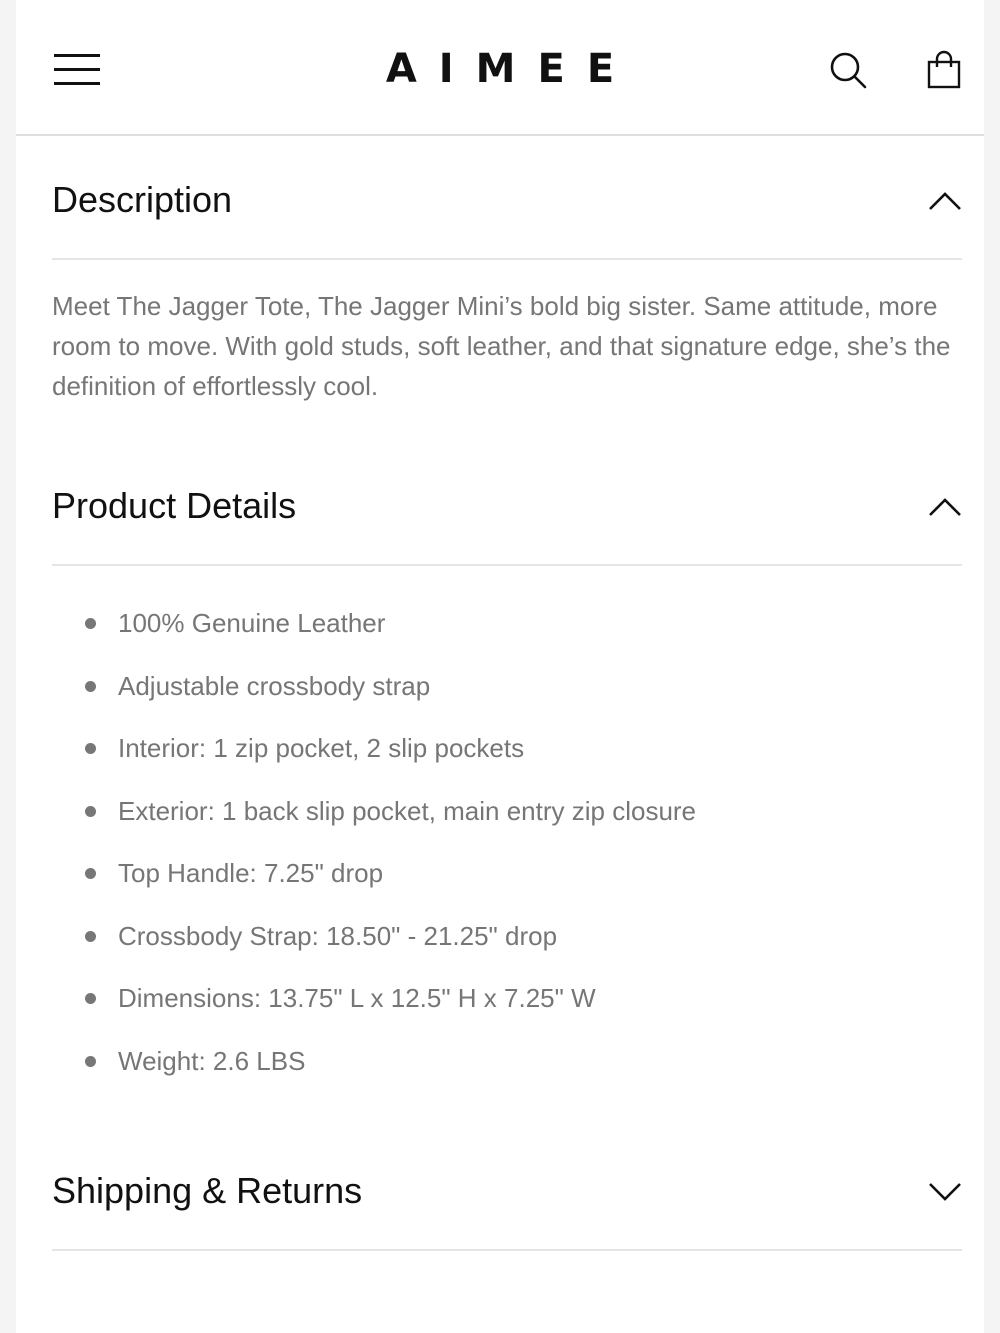 This screenshot has height=1333, width=1000. I want to click on list-item-text: Dimensions: 13.75" L x 12.5" H x 7.25" W, so click(357, 998).